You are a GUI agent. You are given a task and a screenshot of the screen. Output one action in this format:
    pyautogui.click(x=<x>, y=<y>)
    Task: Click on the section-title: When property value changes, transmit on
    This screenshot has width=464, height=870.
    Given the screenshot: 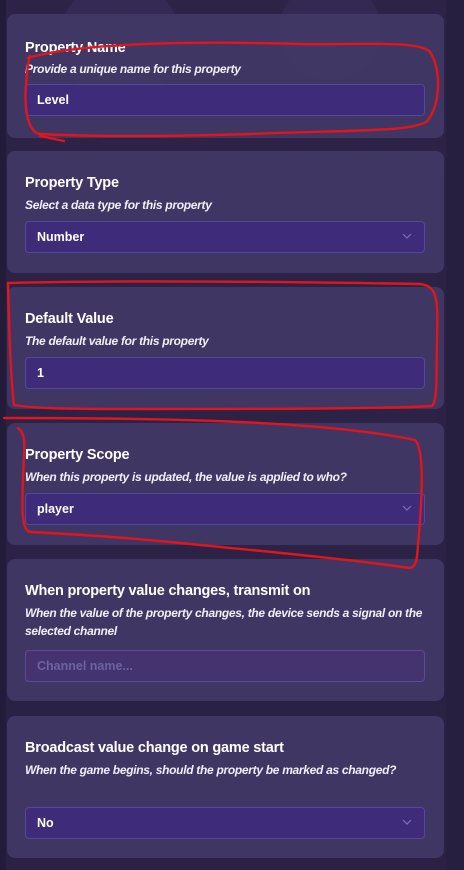 What is the action you would take?
    pyautogui.click(x=168, y=591)
    